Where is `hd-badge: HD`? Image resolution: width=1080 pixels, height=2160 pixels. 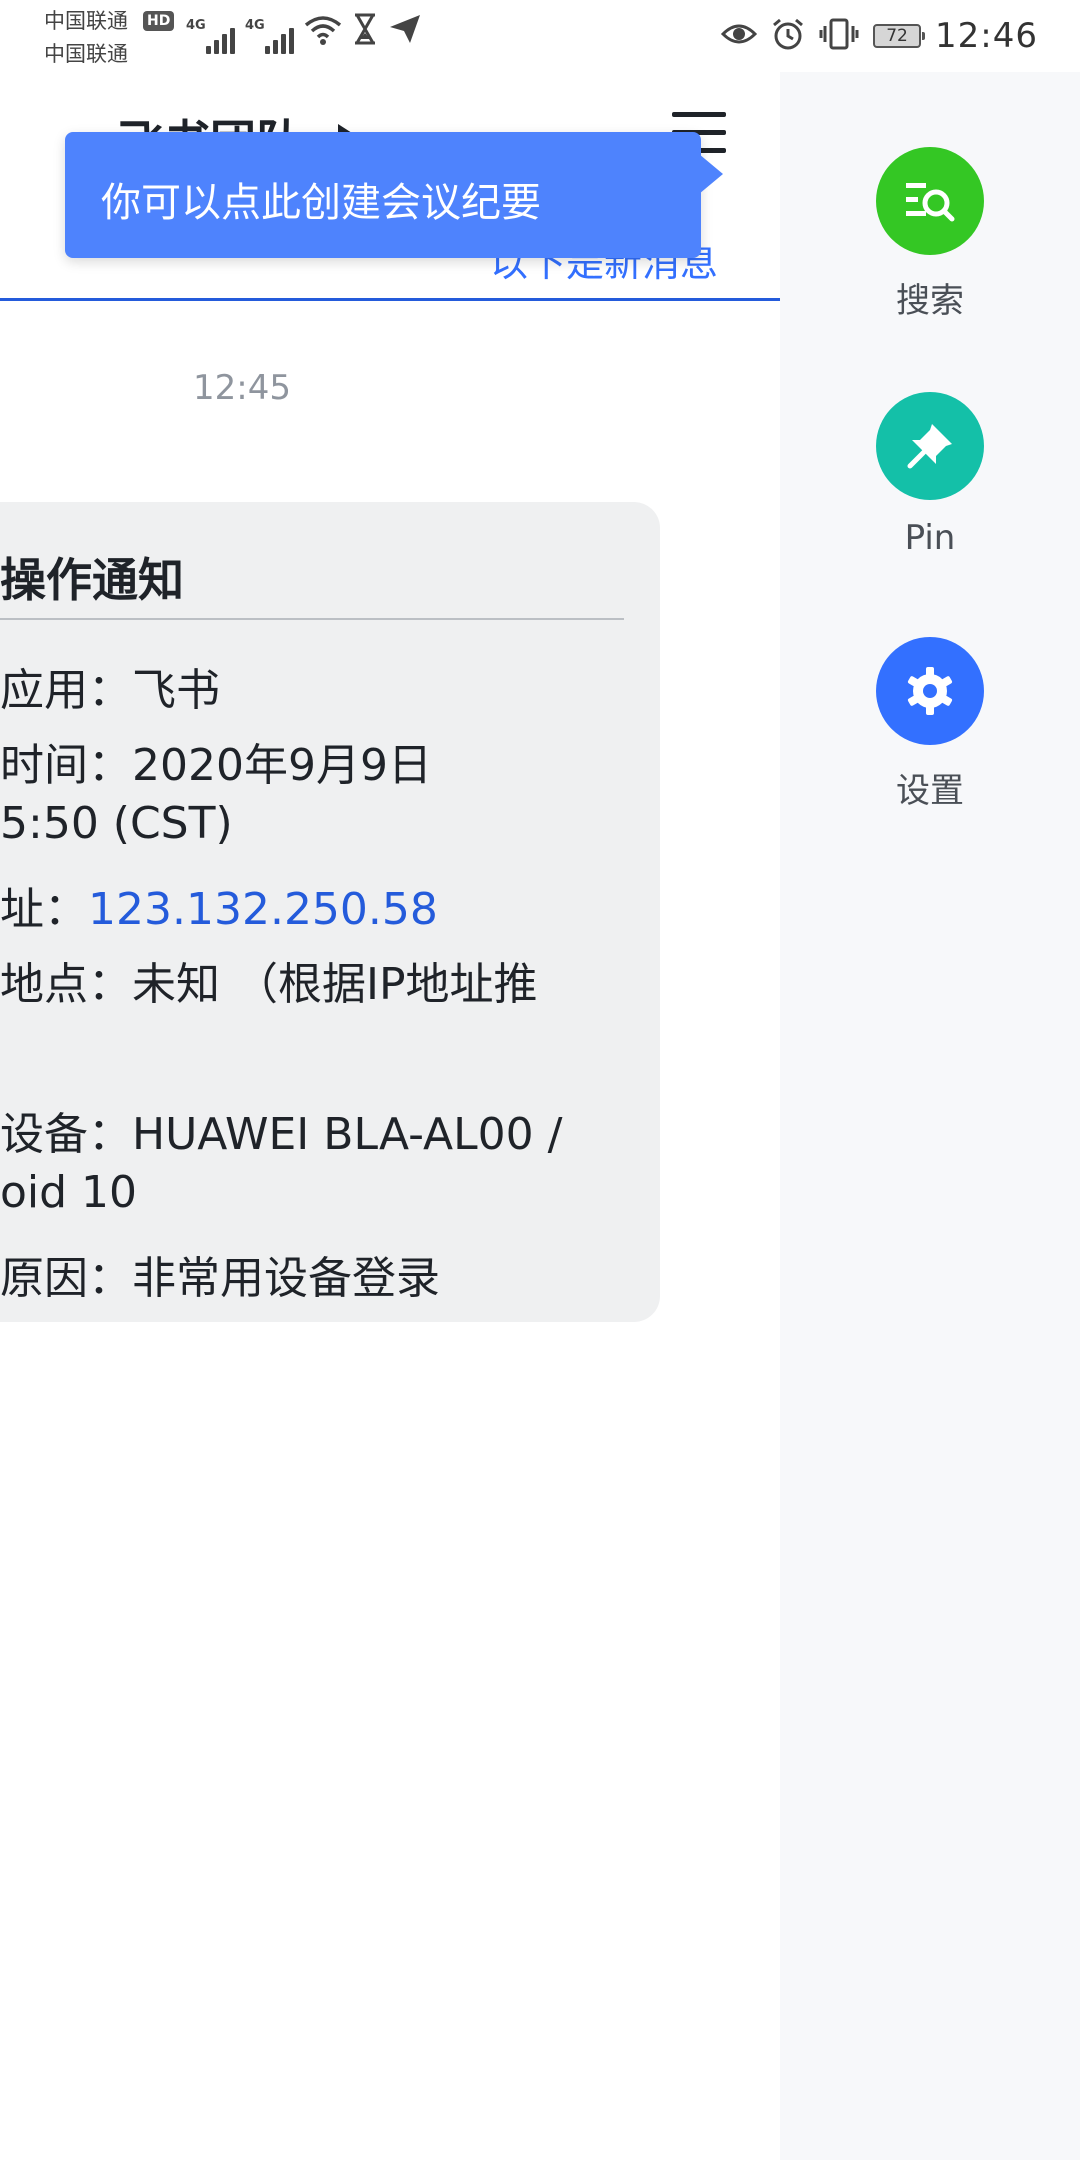 hd-badge: HD is located at coordinates (159, 21).